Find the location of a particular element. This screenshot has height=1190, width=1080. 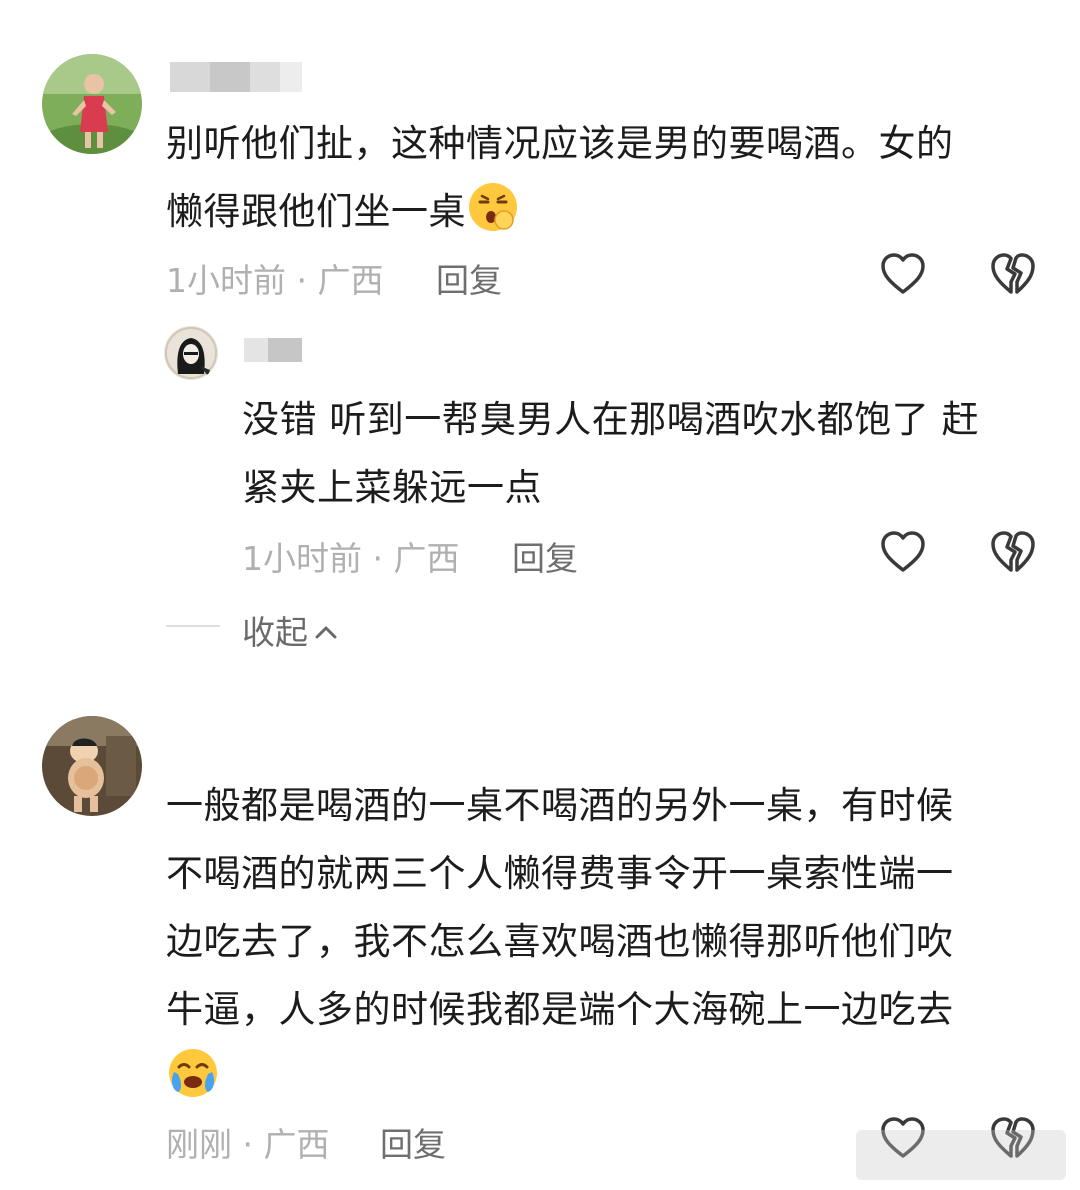

comment-line is located at coordinates (560, 1083).